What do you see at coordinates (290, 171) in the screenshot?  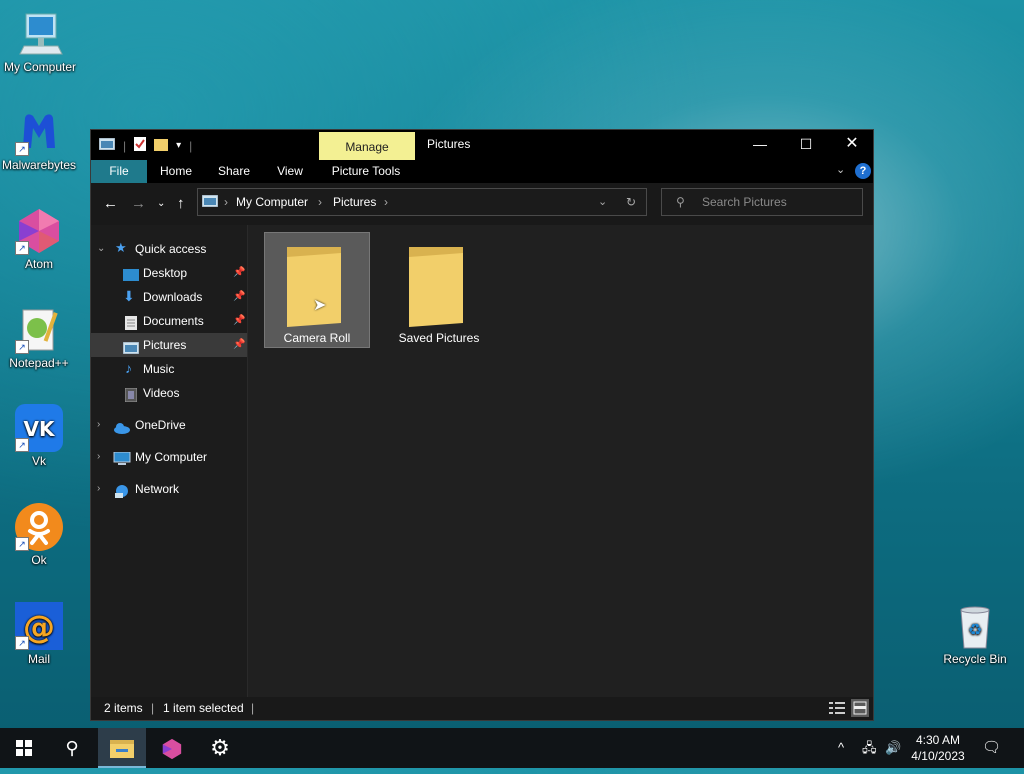 I see `tab-view: View` at bounding box center [290, 171].